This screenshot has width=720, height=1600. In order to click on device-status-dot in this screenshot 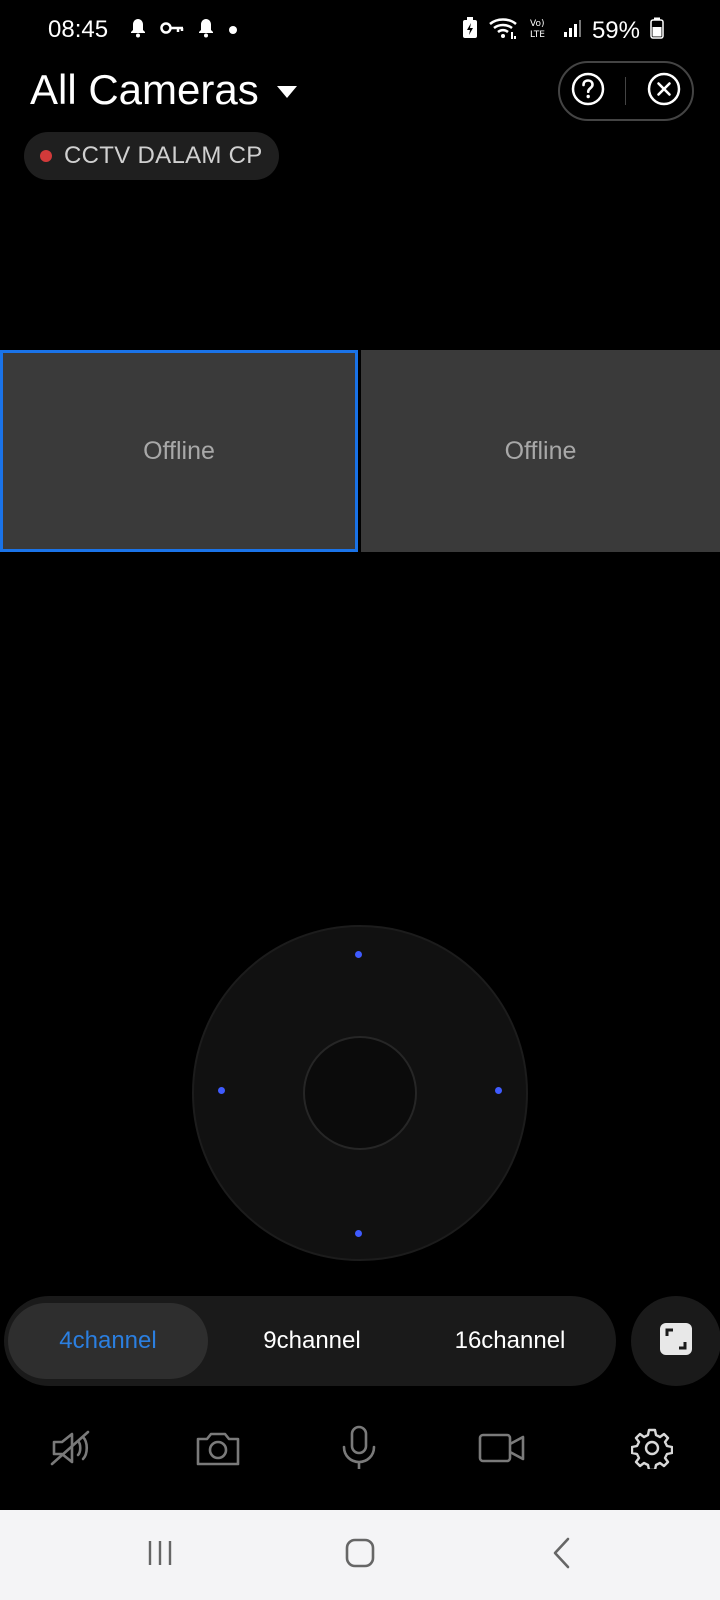, I will do `click(46, 156)`.